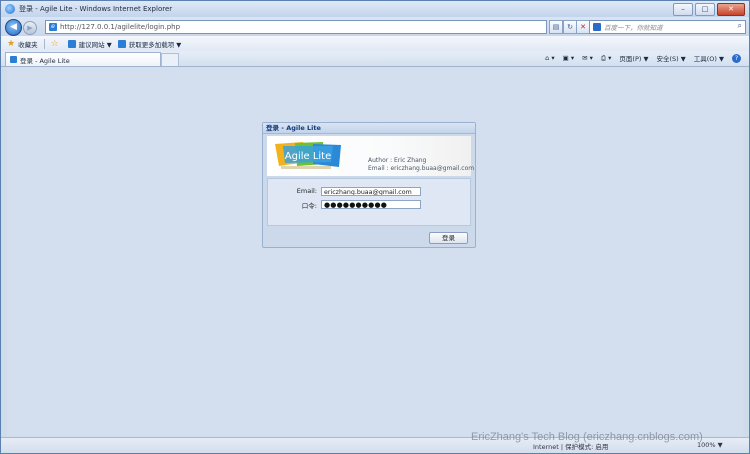  Describe the element at coordinates (369, 128) in the screenshot. I see `dialog-title: 登录 - Agile Lite` at that location.